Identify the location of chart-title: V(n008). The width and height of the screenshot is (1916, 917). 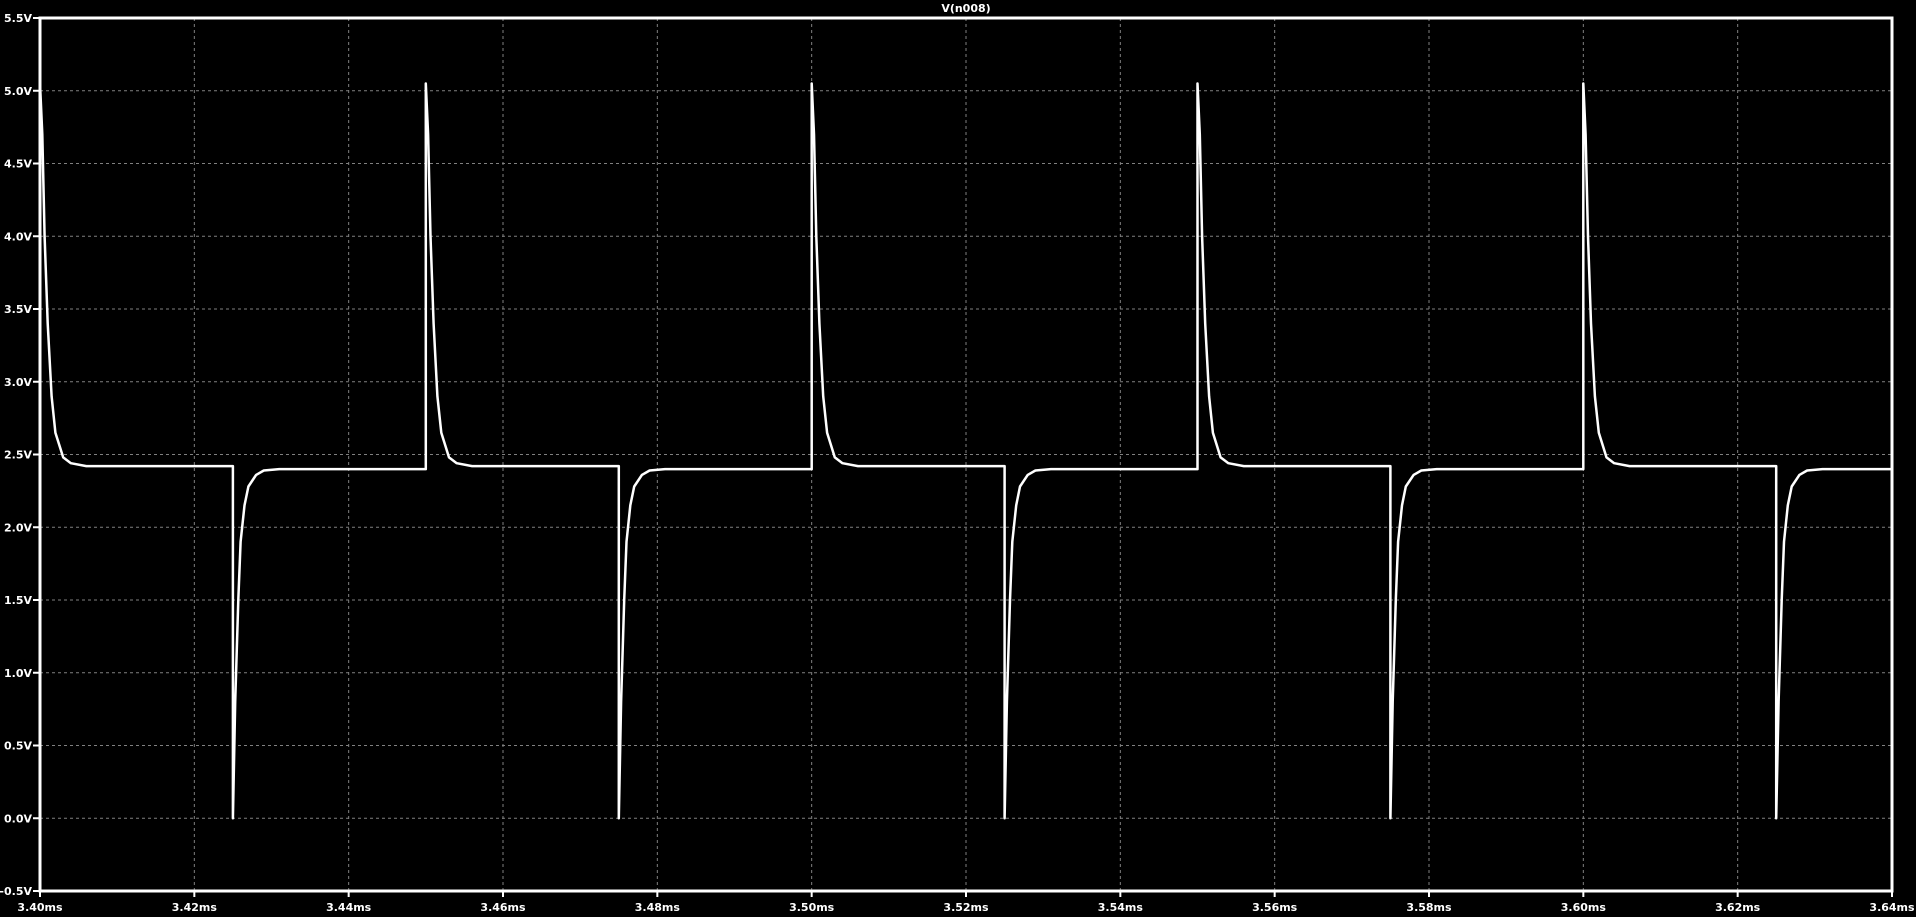
(965, 8).